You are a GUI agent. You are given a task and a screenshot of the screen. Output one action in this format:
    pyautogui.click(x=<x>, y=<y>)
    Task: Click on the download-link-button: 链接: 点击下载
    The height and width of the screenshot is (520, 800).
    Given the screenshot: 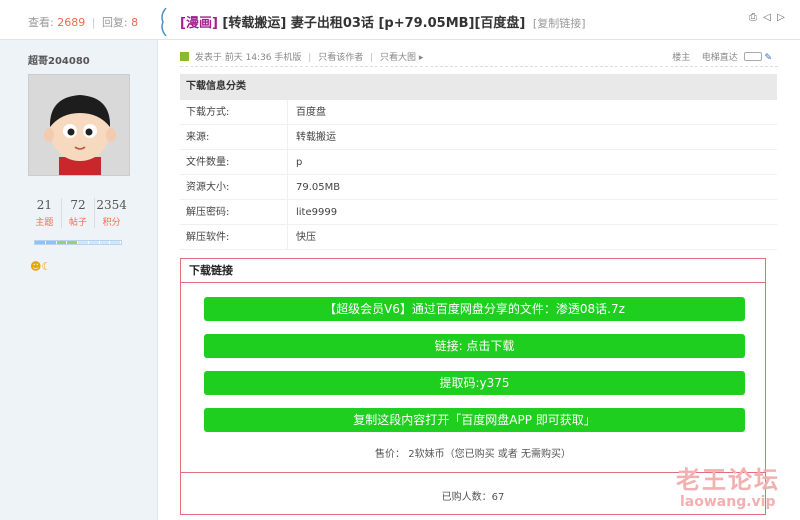 What is the action you would take?
    pyautogui.click(x=474, y=346)
    